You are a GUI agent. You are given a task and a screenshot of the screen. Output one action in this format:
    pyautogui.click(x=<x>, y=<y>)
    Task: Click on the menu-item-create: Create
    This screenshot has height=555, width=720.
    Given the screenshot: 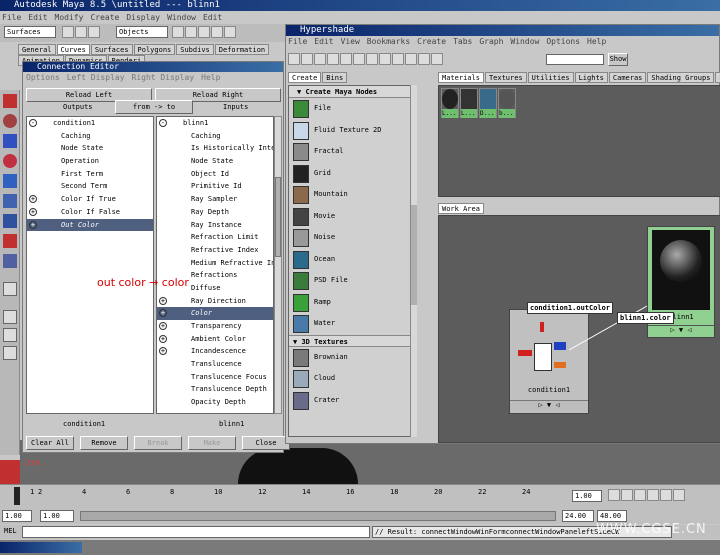 What is the action you would take?
    pyautogui.click(x=431, y=41)
    